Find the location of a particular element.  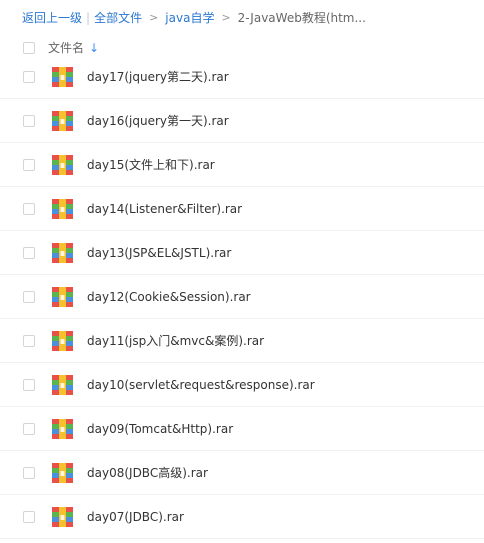

file-name: day08(JDBC高级).rar is located at coordinates (147, 473).